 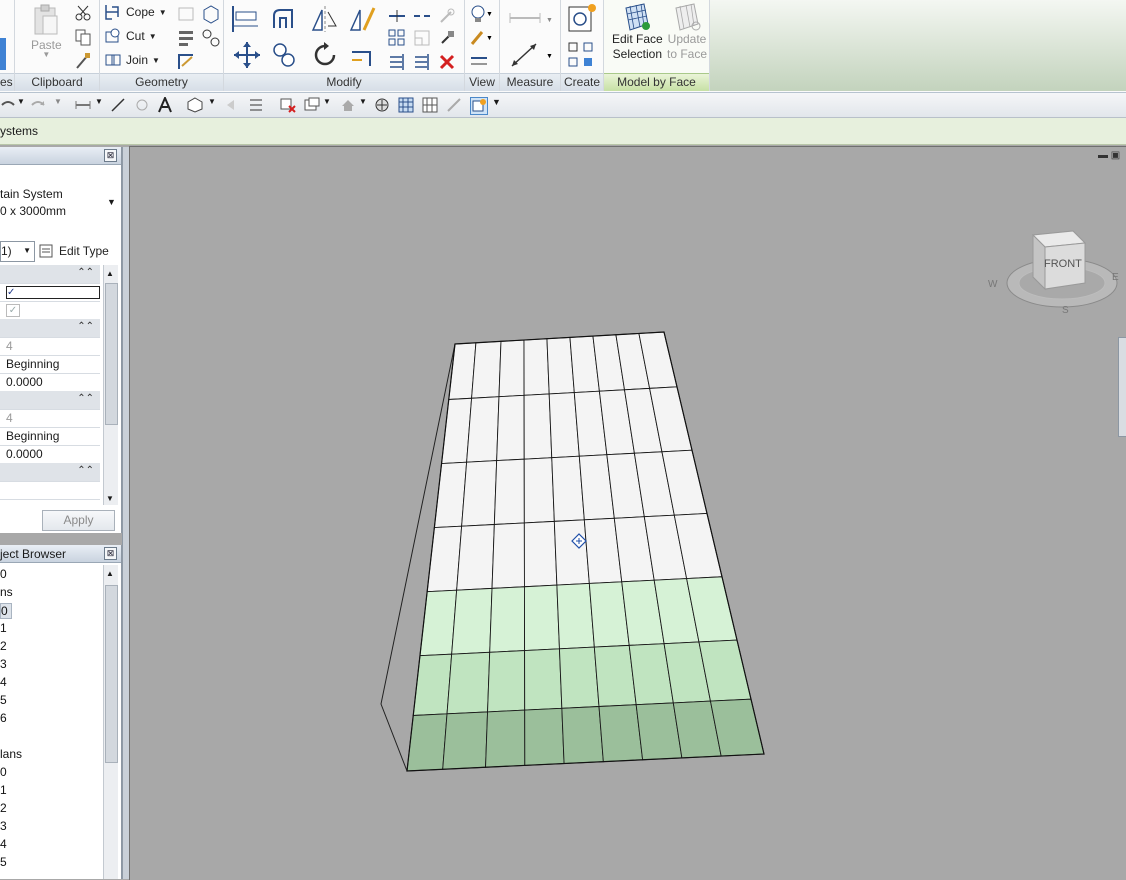 What do you see at coordinates (78, 520) in the screenshot?
I see `apply-button: Apply` at bounding box center [78, 520].